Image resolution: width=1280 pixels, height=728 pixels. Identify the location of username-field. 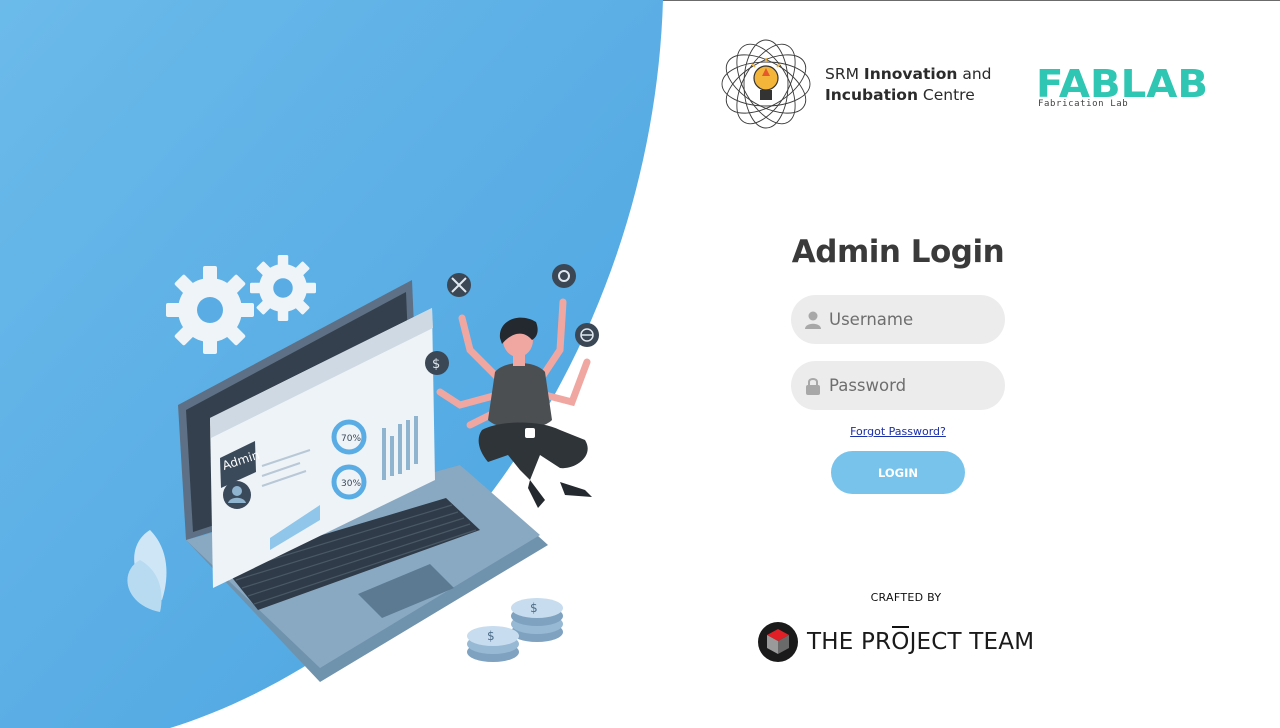
(898, 319).